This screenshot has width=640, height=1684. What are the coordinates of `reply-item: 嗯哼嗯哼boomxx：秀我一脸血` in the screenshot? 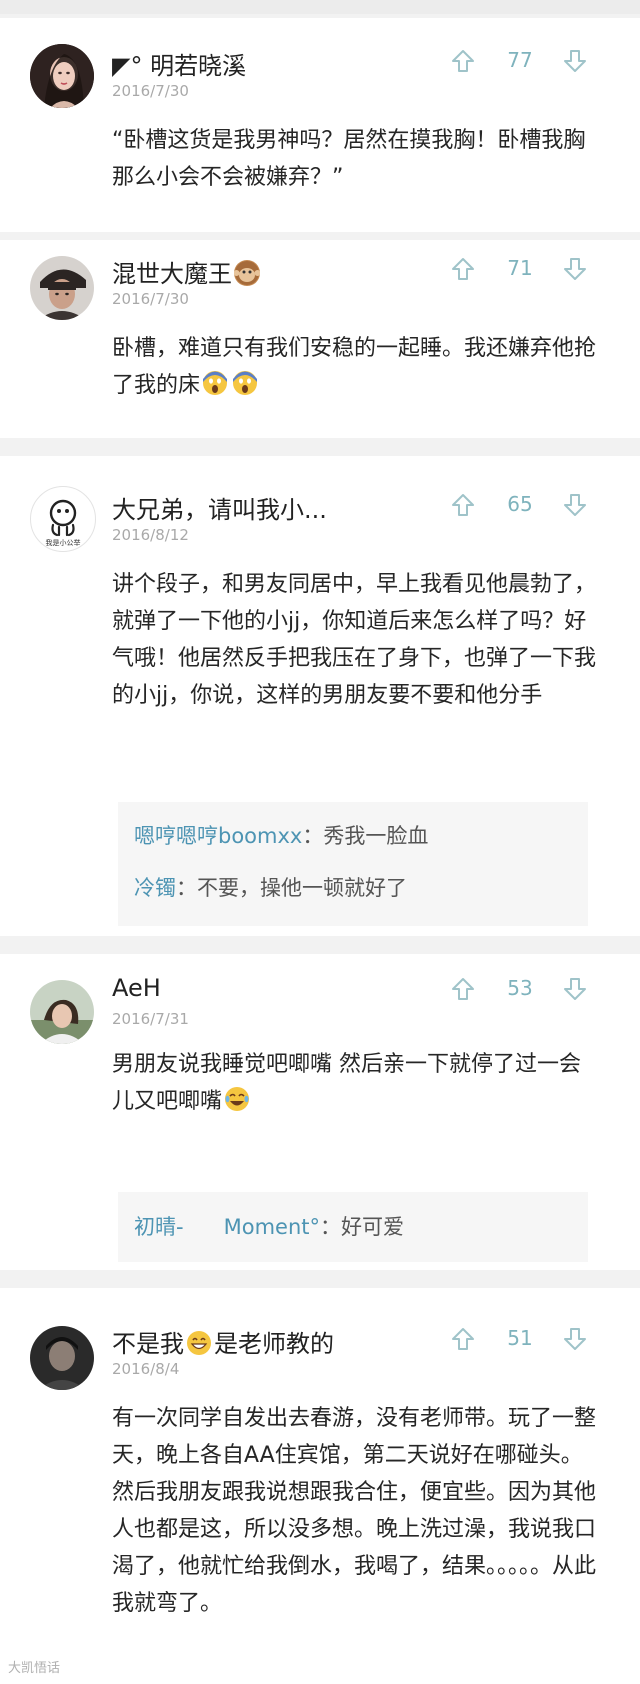 It's located at (281, 835).